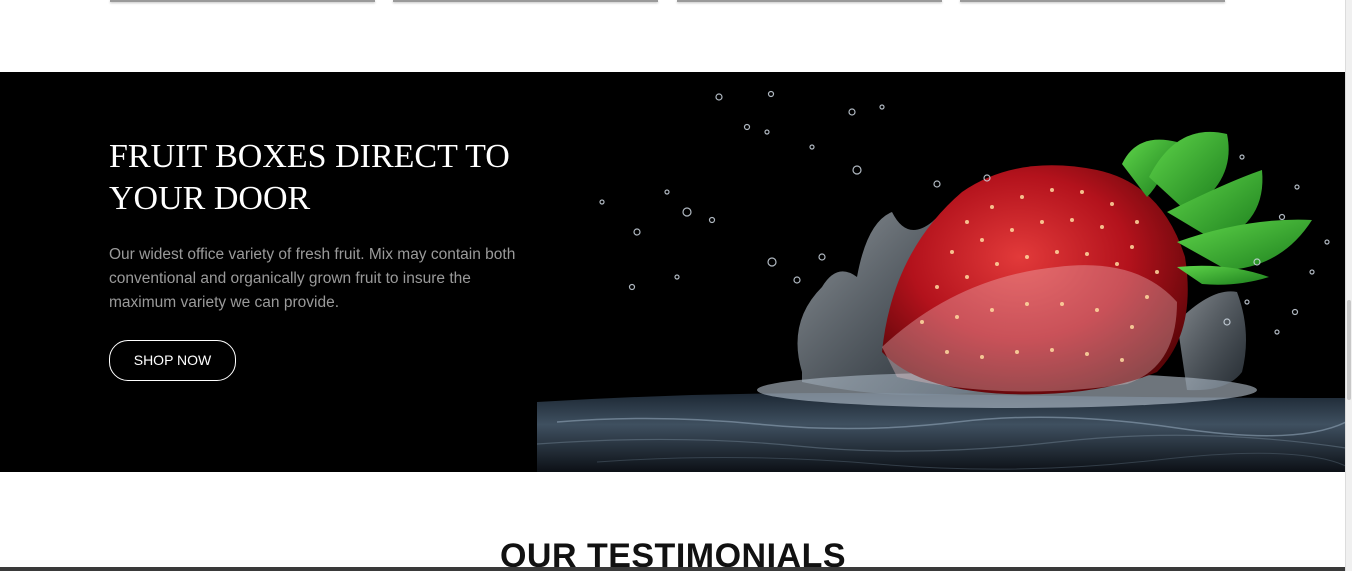 The image size is (1352, 571). What do you see at coordinates (309, 177) in the screenshot?
I see `hero-title: FRUIT BOXES DIRECT TO YOUR DOOR` at bounding box center [309, 177].